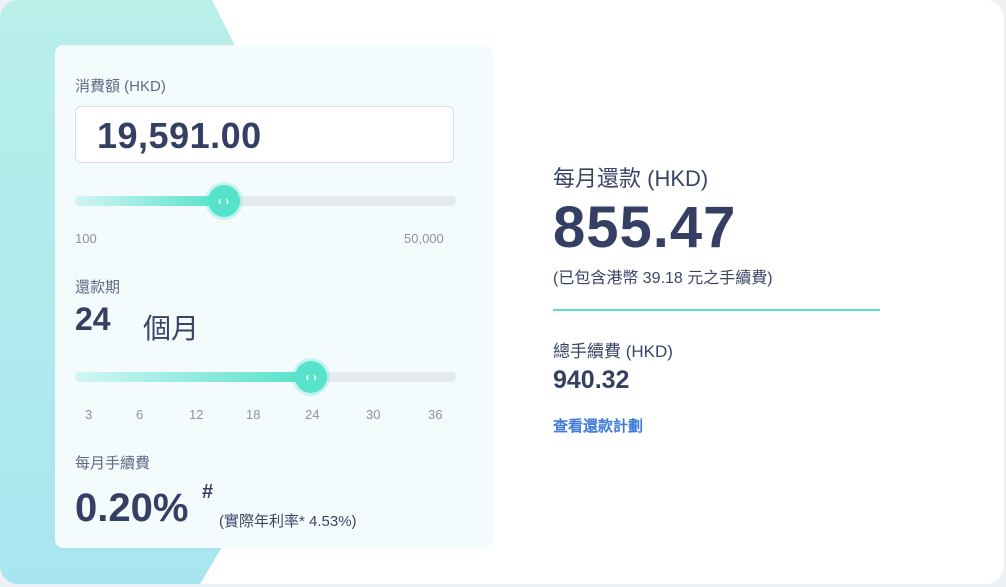 The height and width of the screenshot is (587, 1006). What do you see at coordinates (645, 227) in the screenshot?
I see `monthly-repayment-value: 855.47` at bounding box center [645, 227].